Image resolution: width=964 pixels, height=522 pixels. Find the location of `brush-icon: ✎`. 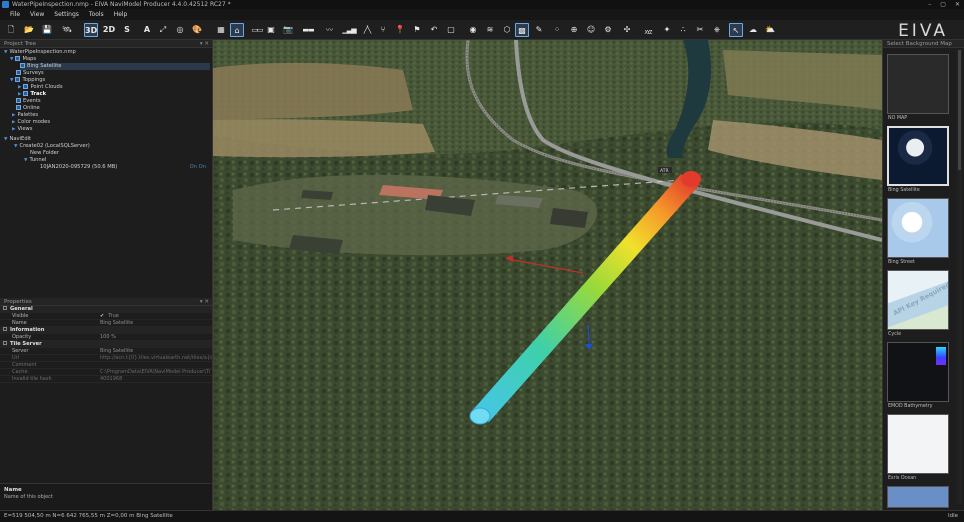

brush-icon: ✎ is located at coordinates (539, 30).